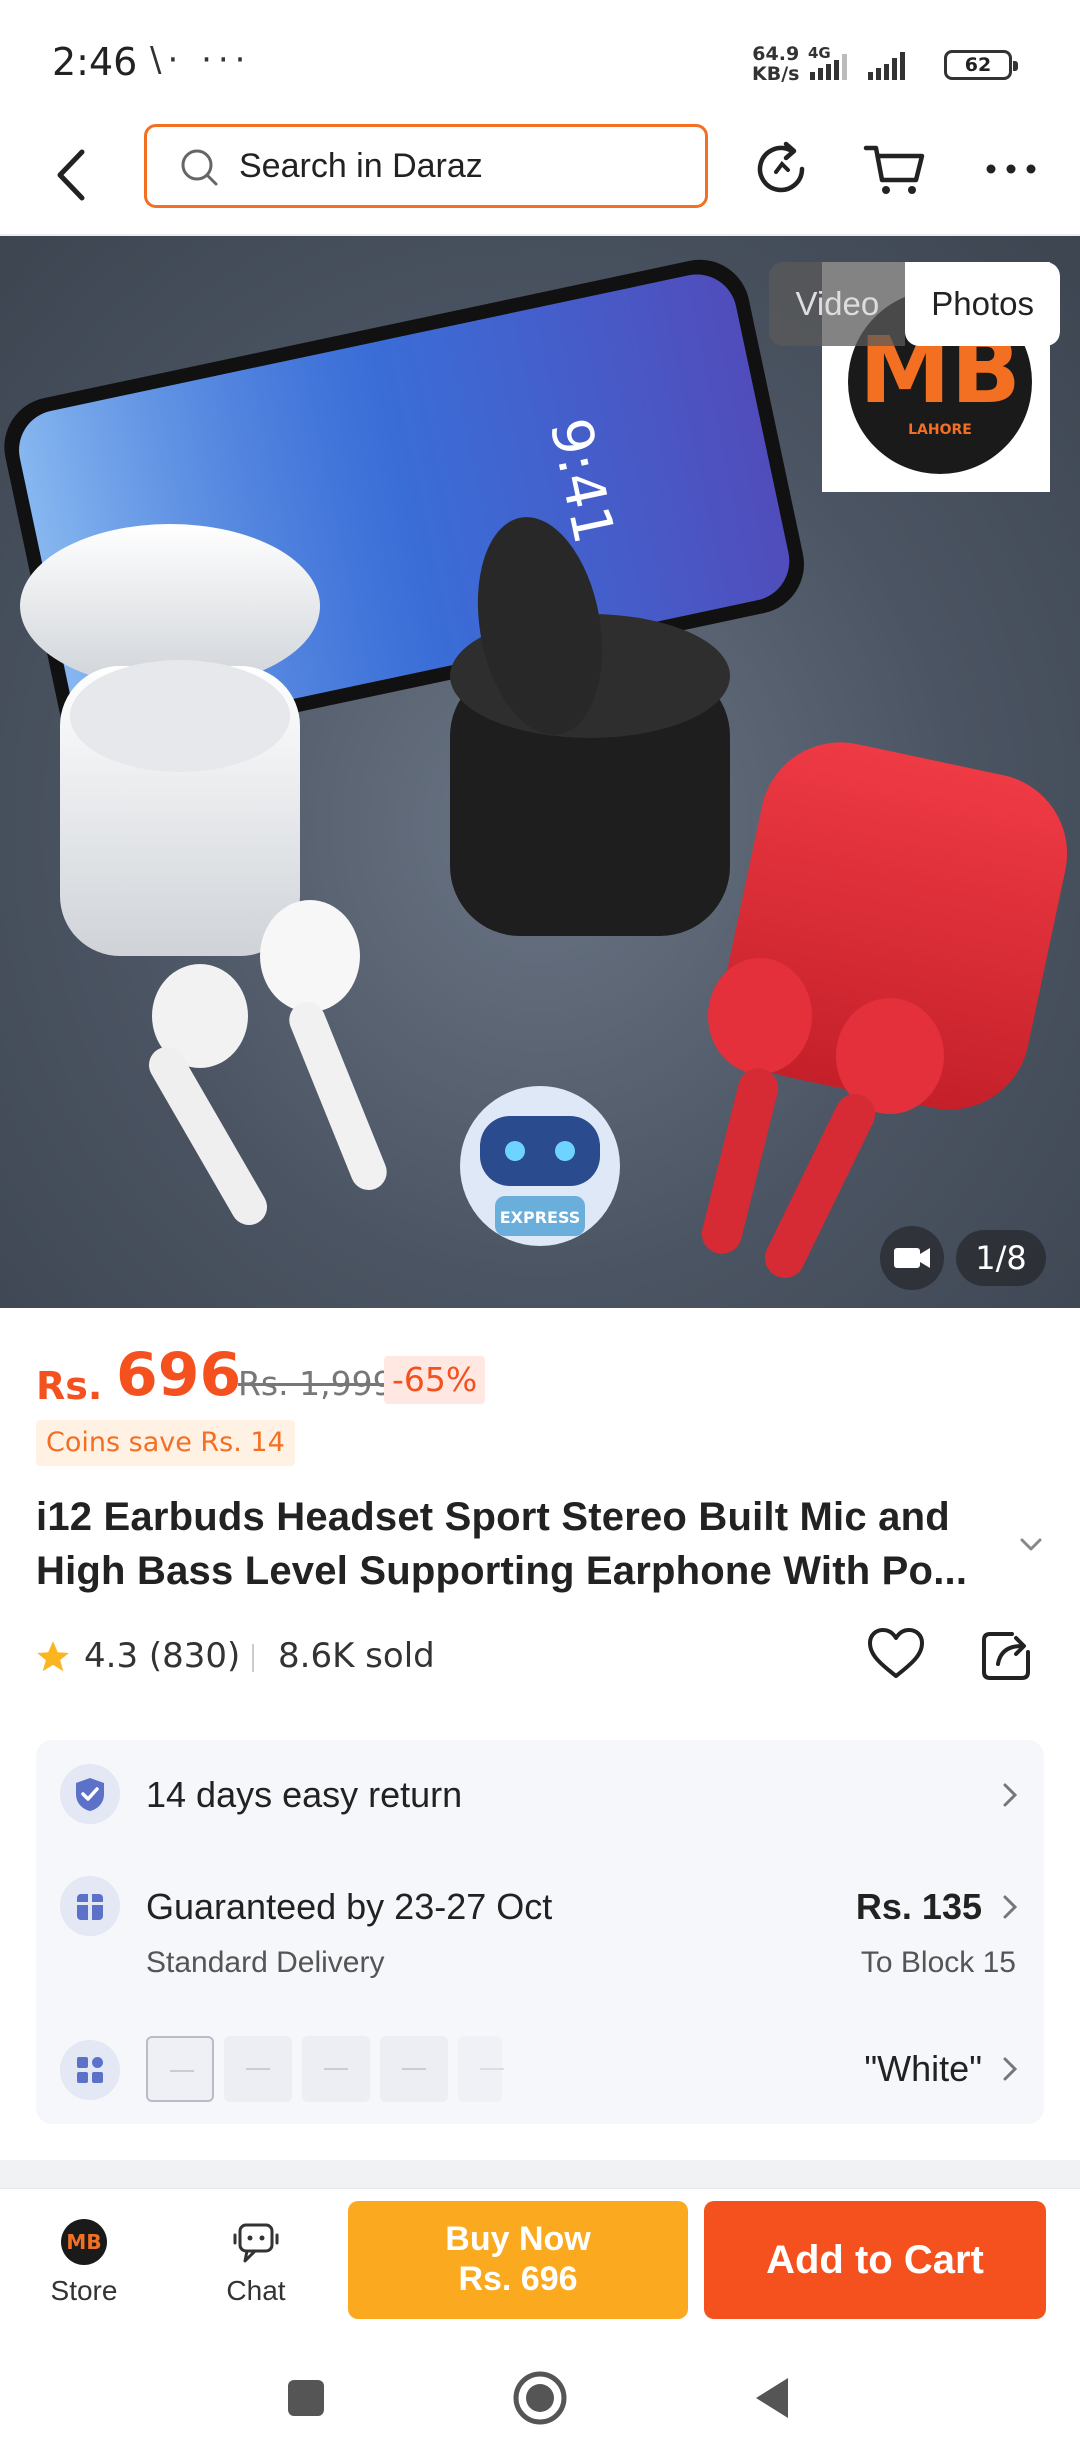 The height and width of the screenshot is (2460, 1080). I want to click on delivery-date: Guaranteed by 23-27 Oct, so click(349, 1906).